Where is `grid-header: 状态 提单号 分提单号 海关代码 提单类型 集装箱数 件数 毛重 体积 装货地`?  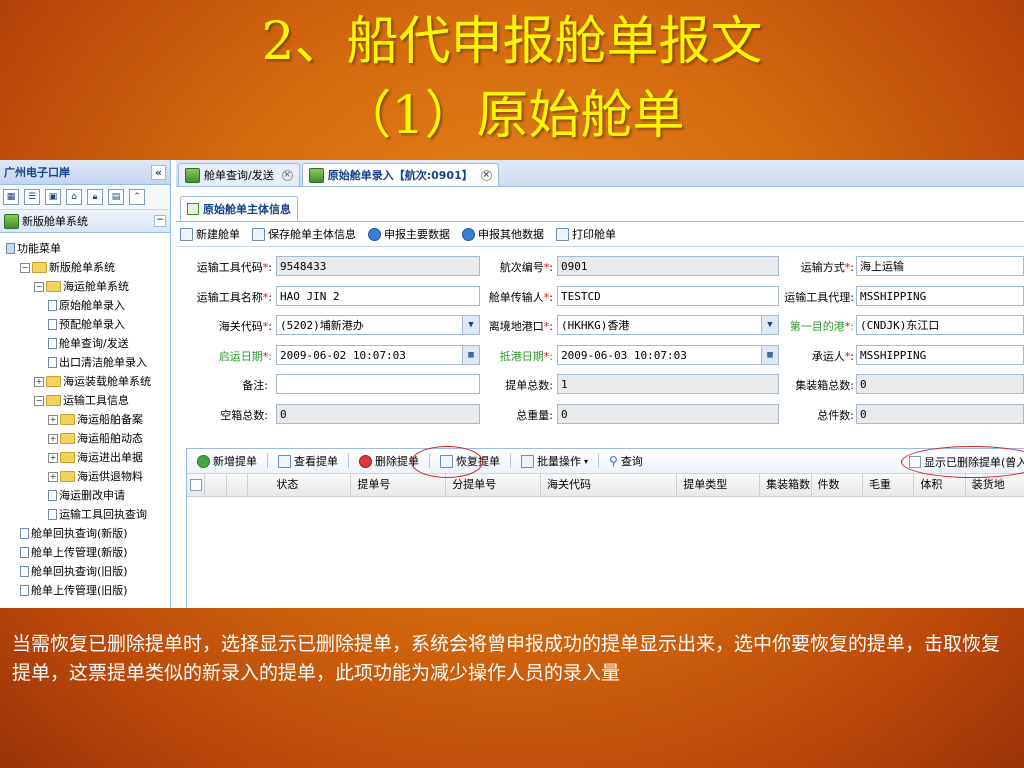
grid-header: 状态 提单号 分提单号 海关代码 提单类型 集装箱数 件数 毛重 体积 装货地 is located at coordinates (605, 485).